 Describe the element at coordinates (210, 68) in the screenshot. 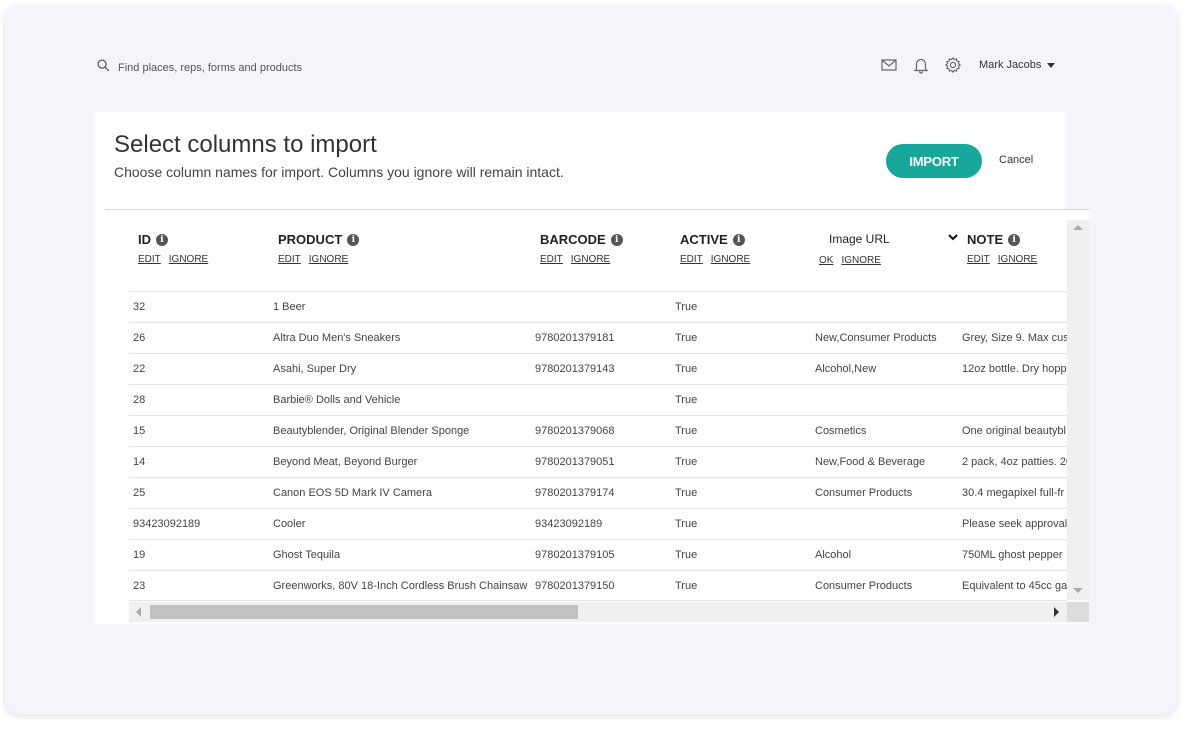

I see `search-input: Find places, reps, forms and products` at that location.